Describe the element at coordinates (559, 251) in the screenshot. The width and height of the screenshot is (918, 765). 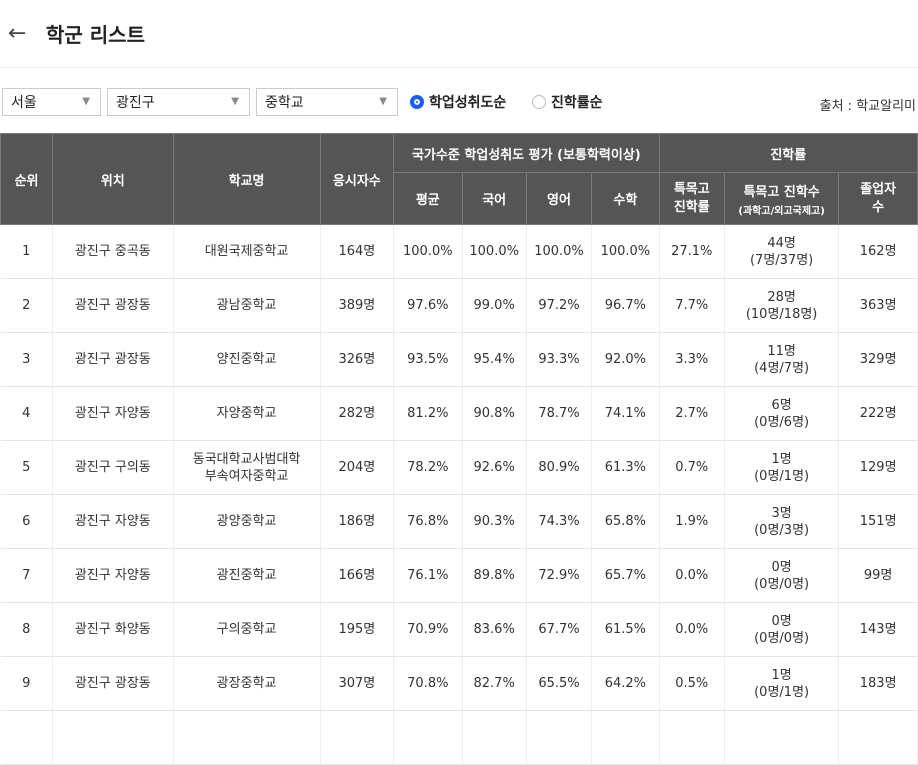
I see `english-cell: 100.0%` at that location.